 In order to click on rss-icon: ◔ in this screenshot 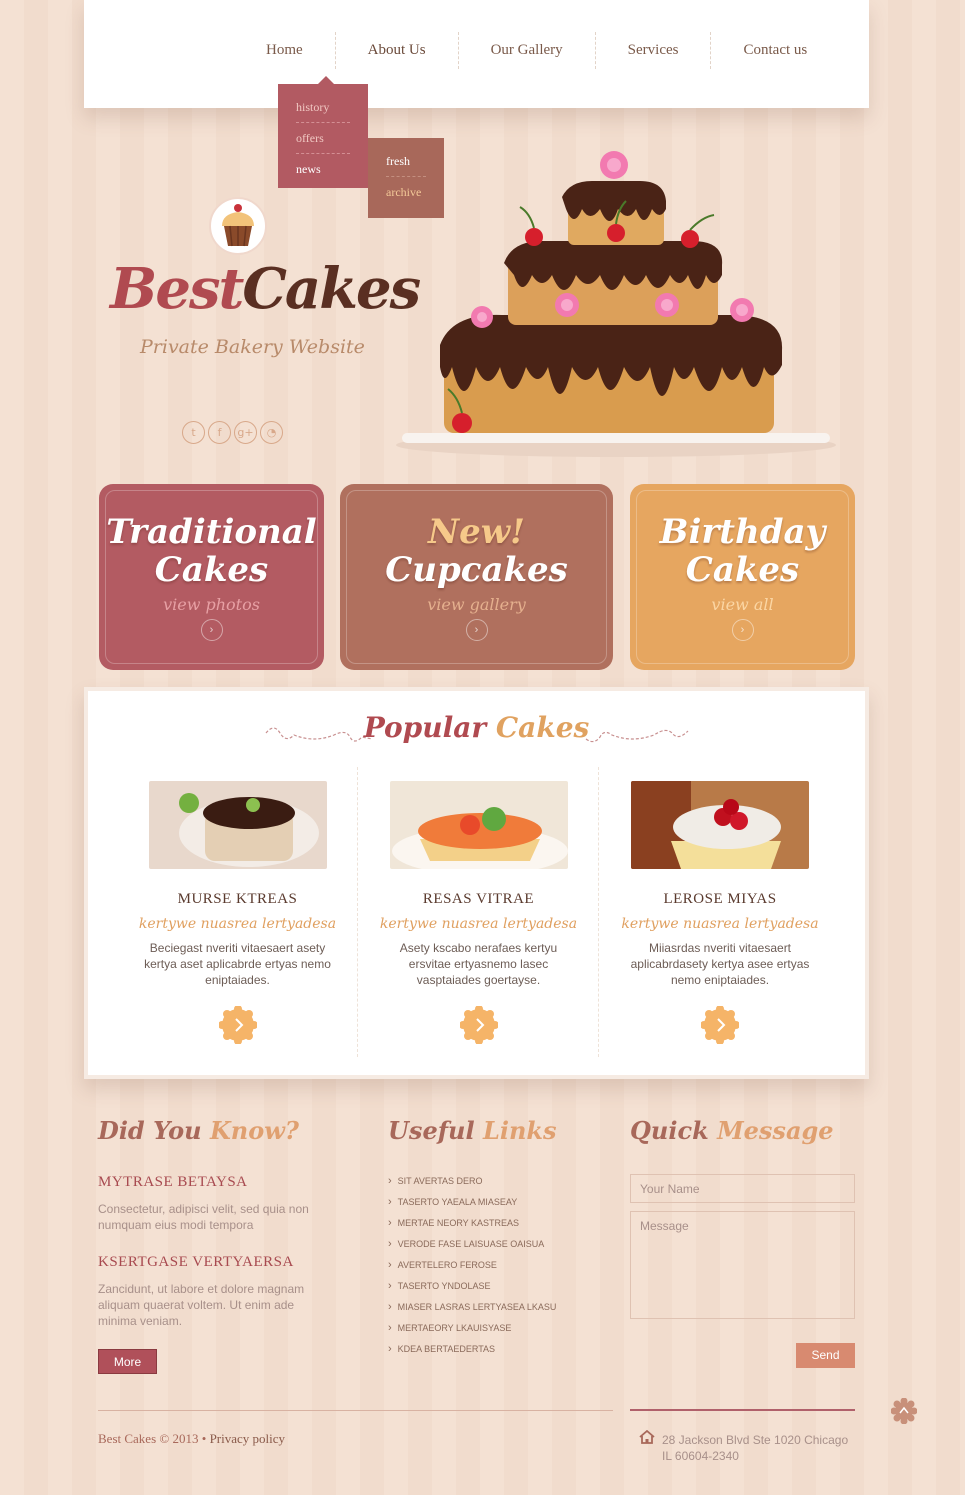, I will do `click(271, 432)`.